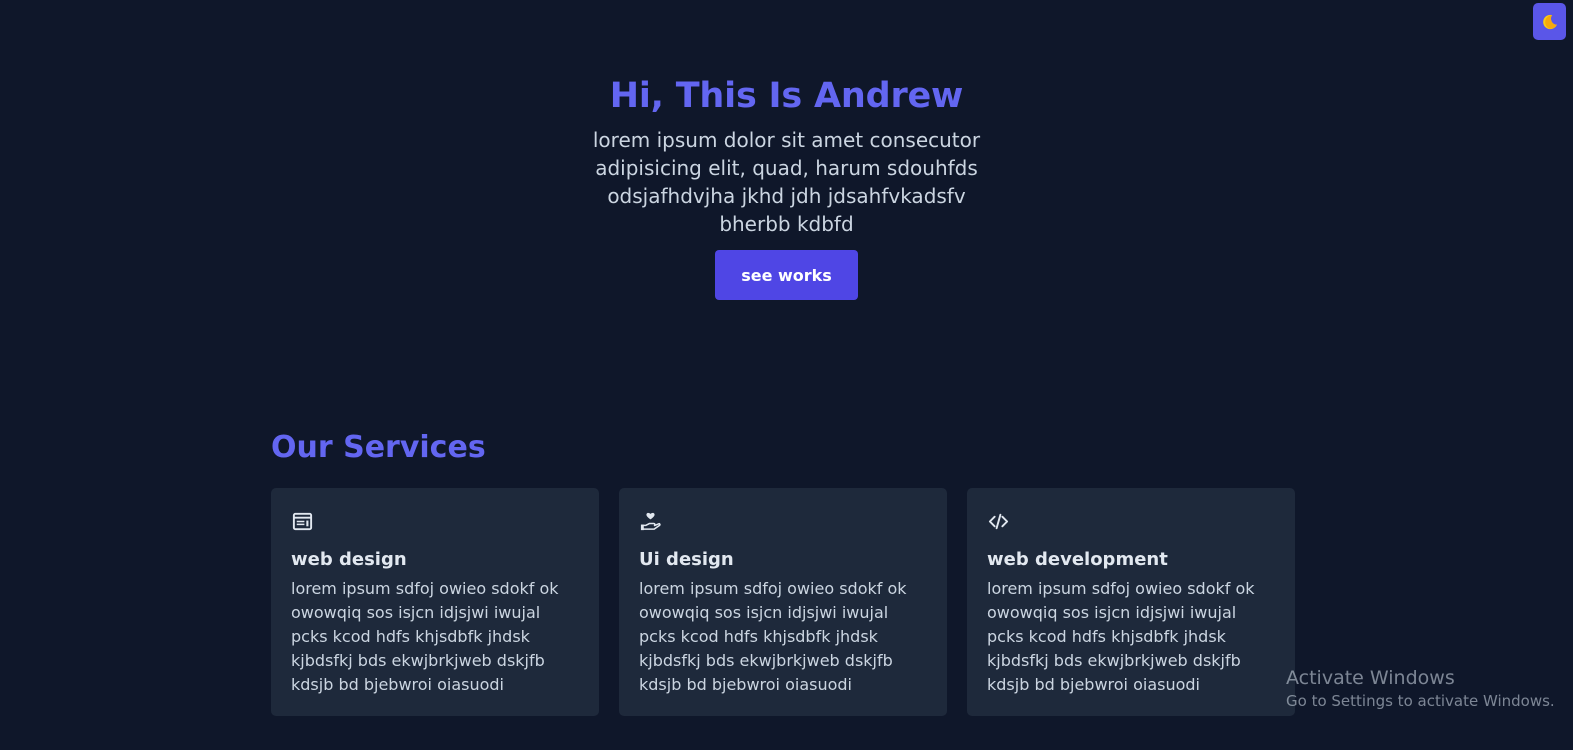 The image size is (1573, 750). What do you see at coordinates (1420, 701) in the screenshot?
I see `activation-subtitle: Go to Settings to activate Windows.` at bounding box center [1420, 701].